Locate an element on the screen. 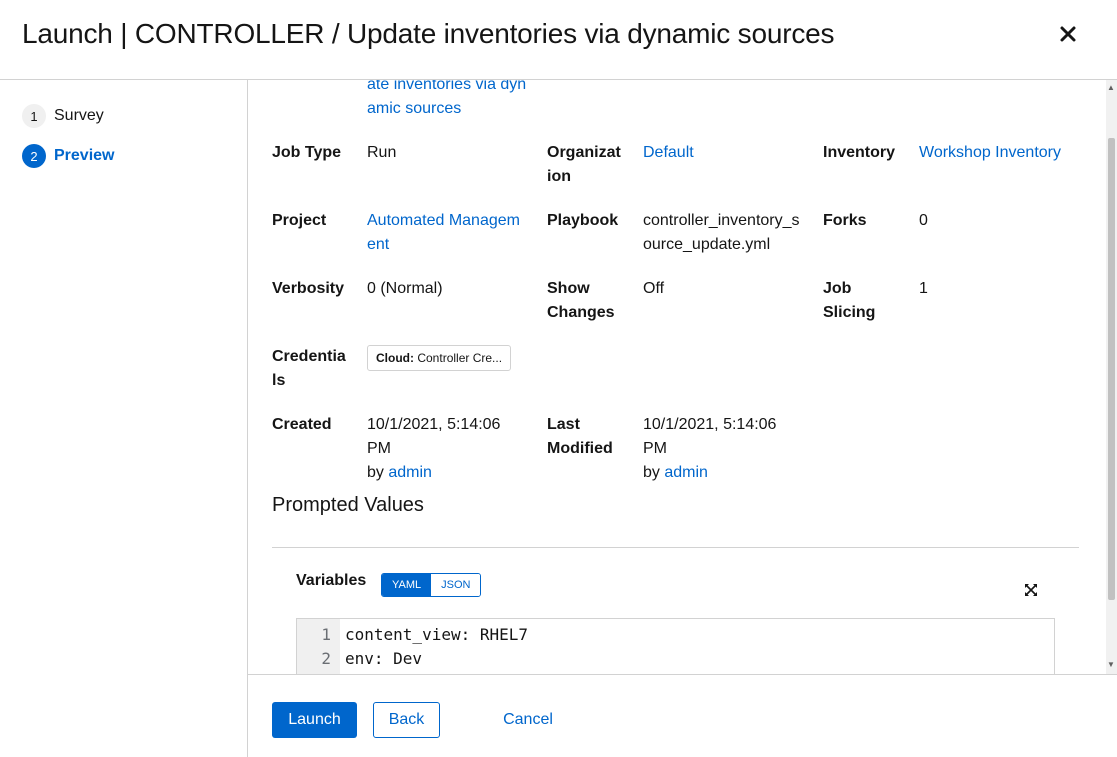 The image size is (1117, 757). yaml-toggle-button: YAML is located at coordinates (407, 585).